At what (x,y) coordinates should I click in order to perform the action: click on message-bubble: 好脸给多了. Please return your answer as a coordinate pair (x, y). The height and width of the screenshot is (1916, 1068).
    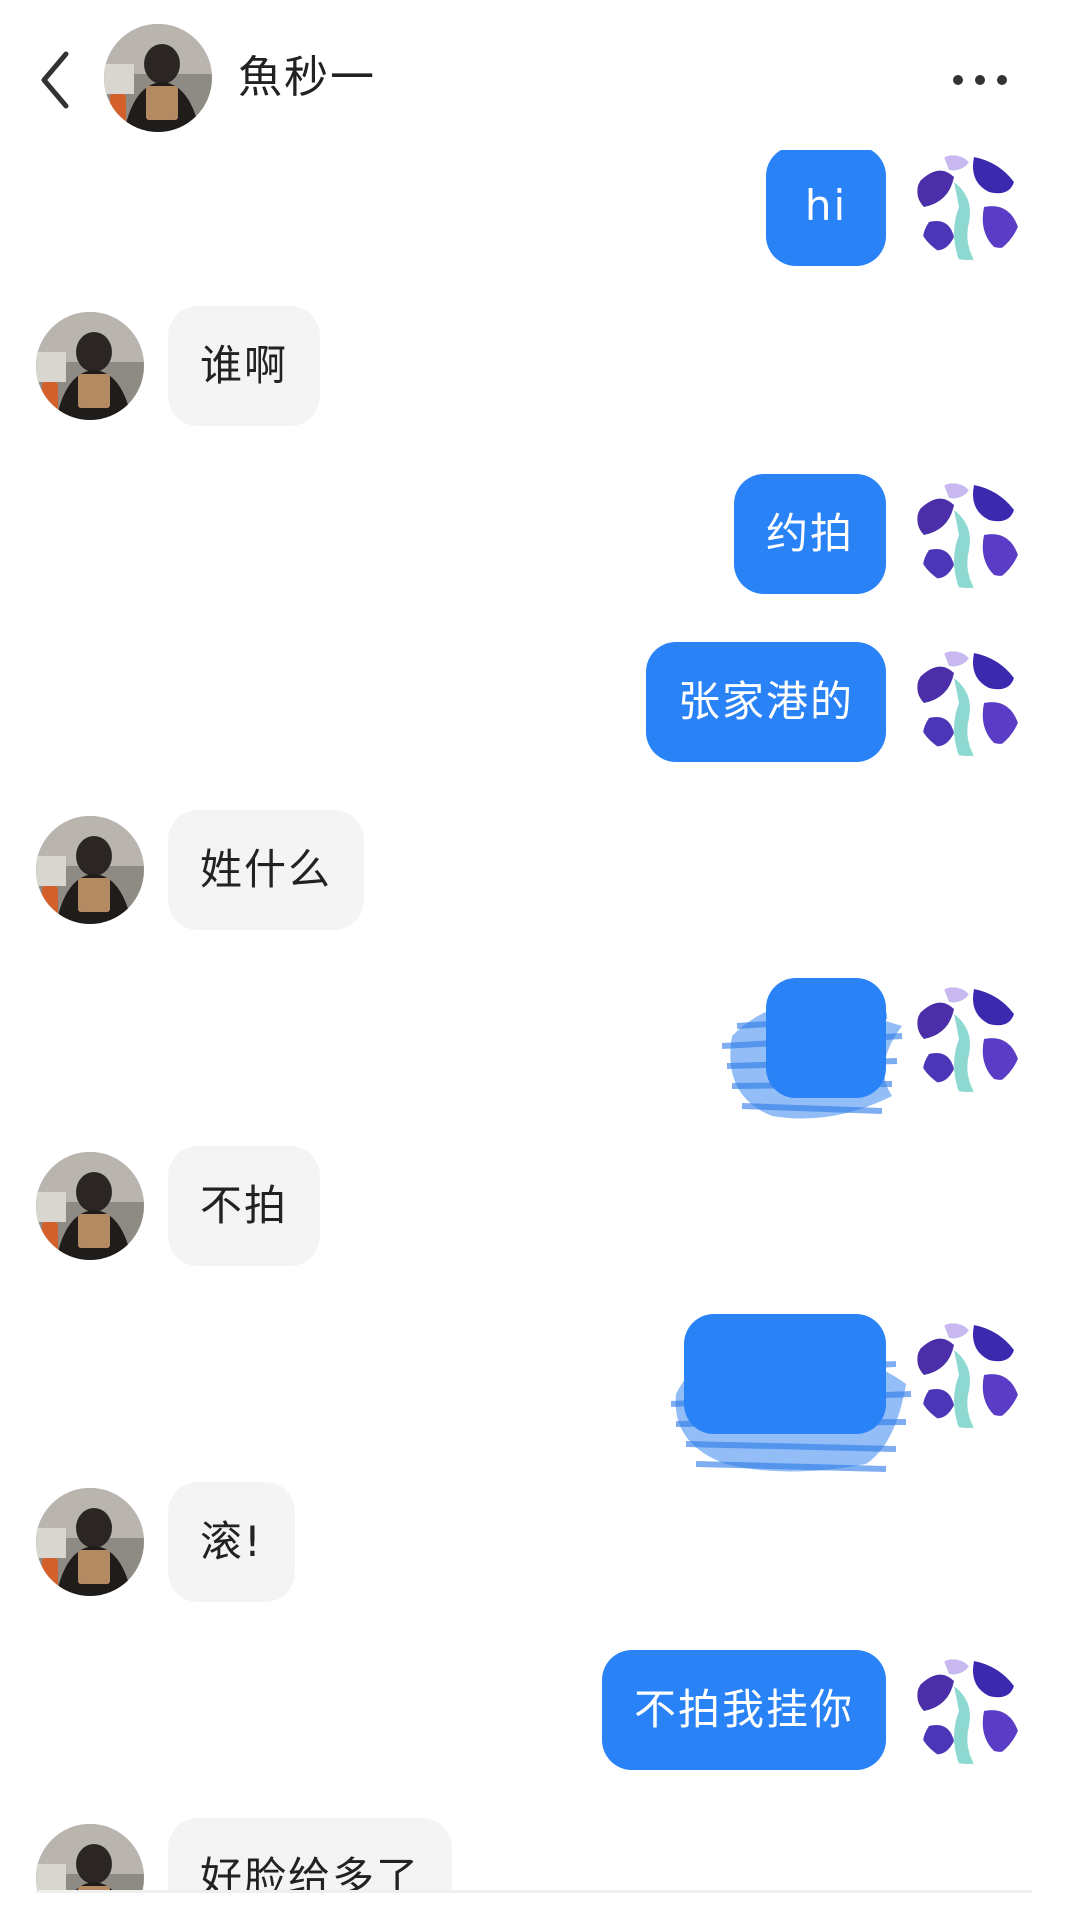
    Looking at the image, I should click on (310, 1854).